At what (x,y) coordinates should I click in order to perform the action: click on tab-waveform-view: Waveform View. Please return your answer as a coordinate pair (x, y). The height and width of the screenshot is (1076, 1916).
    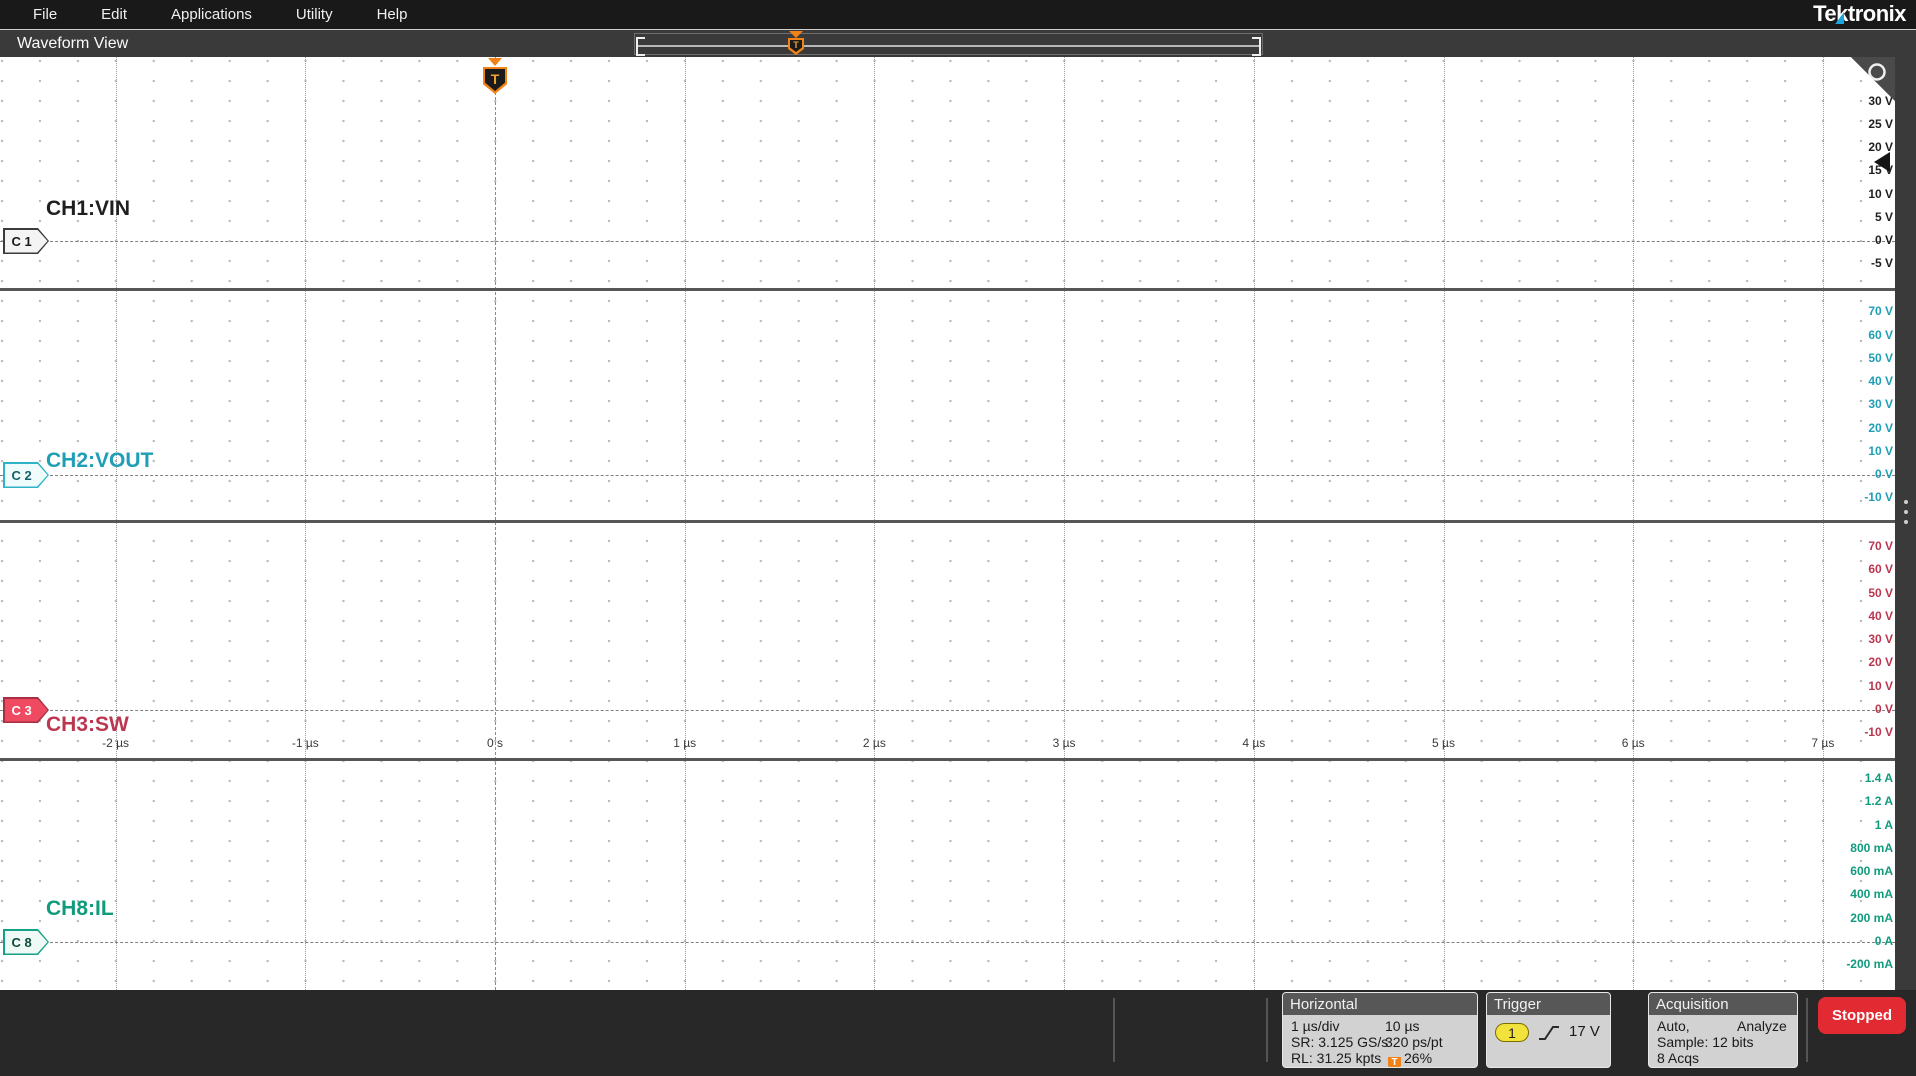
    Looking at the image, I should click on (72, 44).